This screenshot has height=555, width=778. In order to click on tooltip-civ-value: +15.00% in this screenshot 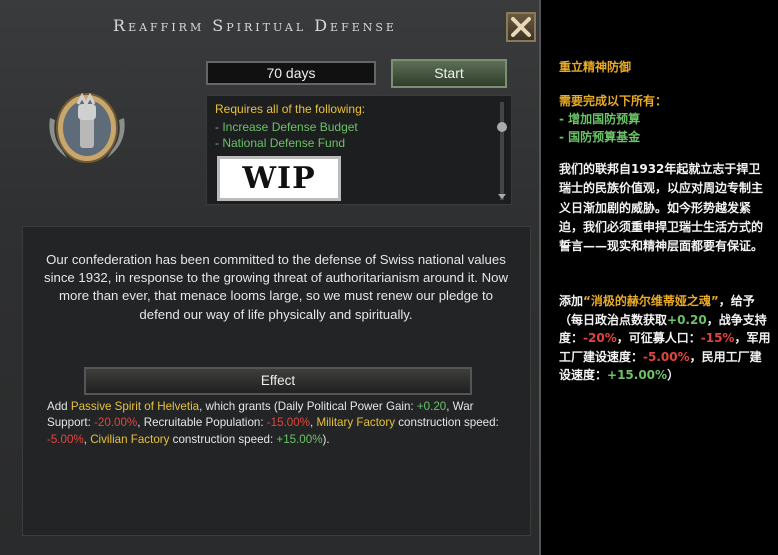, I will do `click(637, 375)`.